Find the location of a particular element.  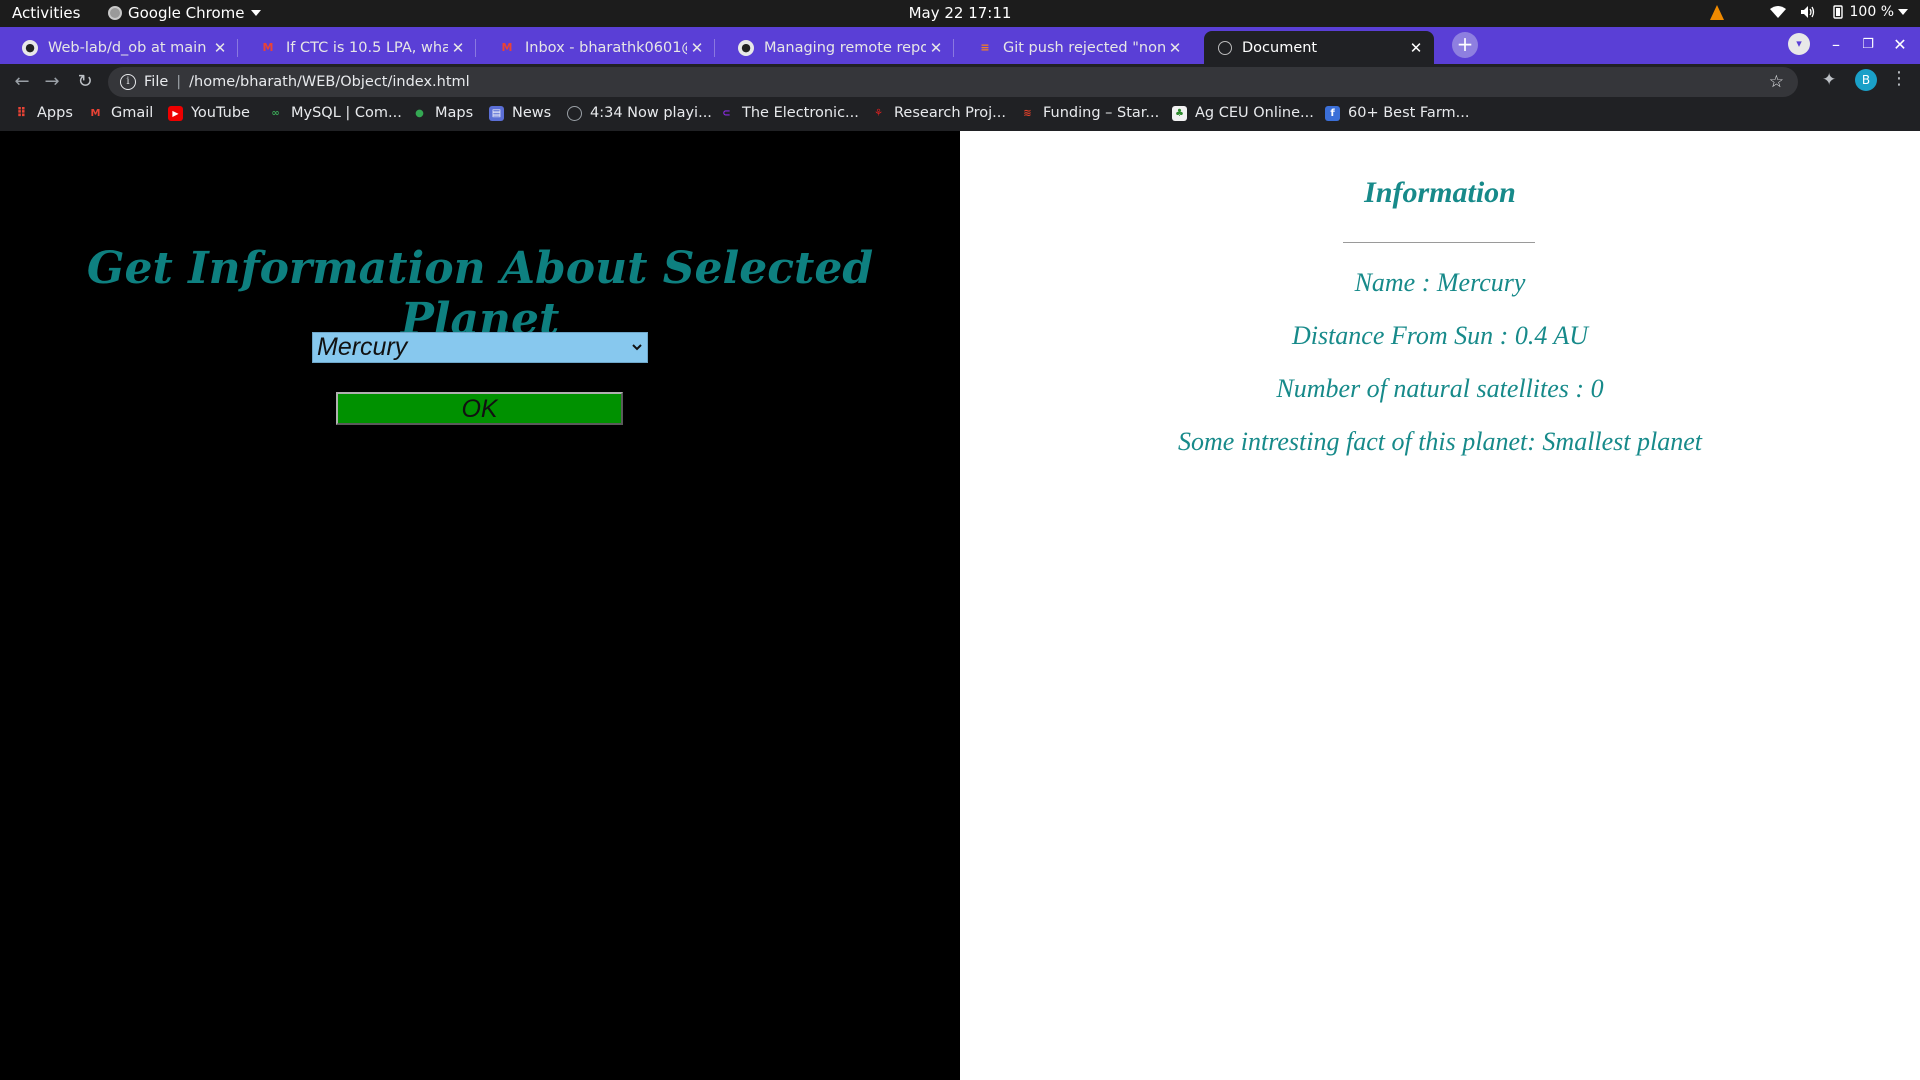

farm-icon: f is located at coordinates (1332, 113).